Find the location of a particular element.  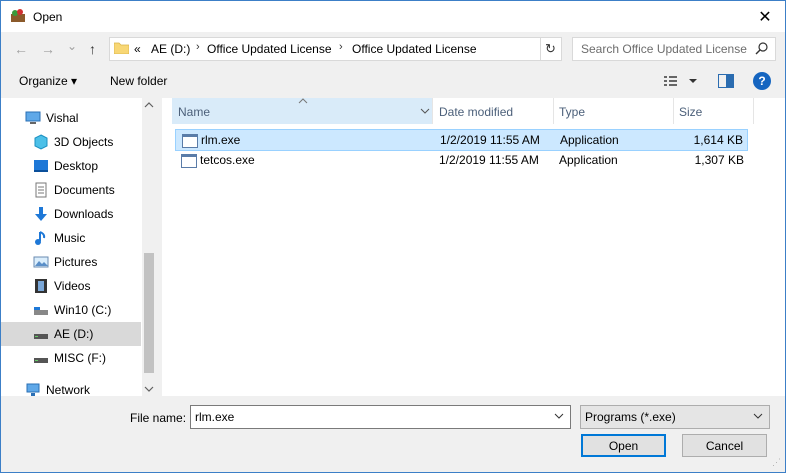

sidebar-item-ae-d: AE (D:) is located at coordinates (71, 334).